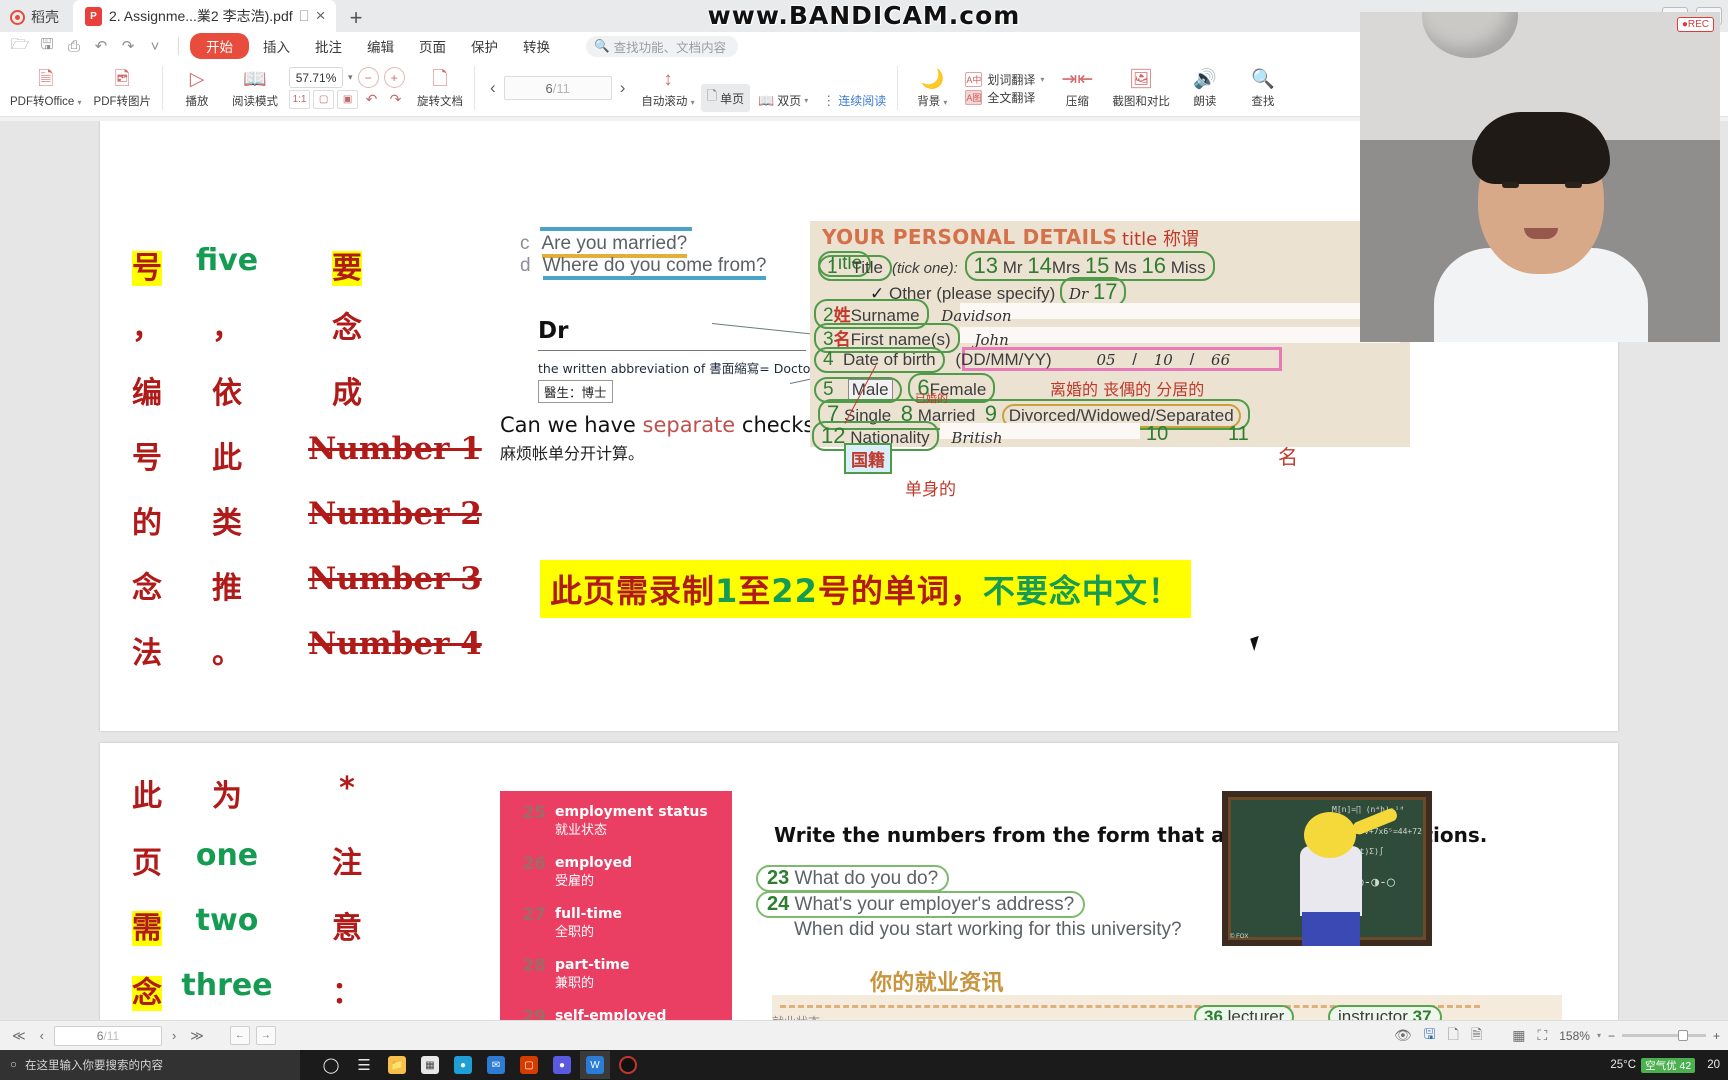  Describe the element at coordinates (662, 46) in the screenshot. I see `ribbon-search-box: 🔍 查找功能、文档内容` at that location.